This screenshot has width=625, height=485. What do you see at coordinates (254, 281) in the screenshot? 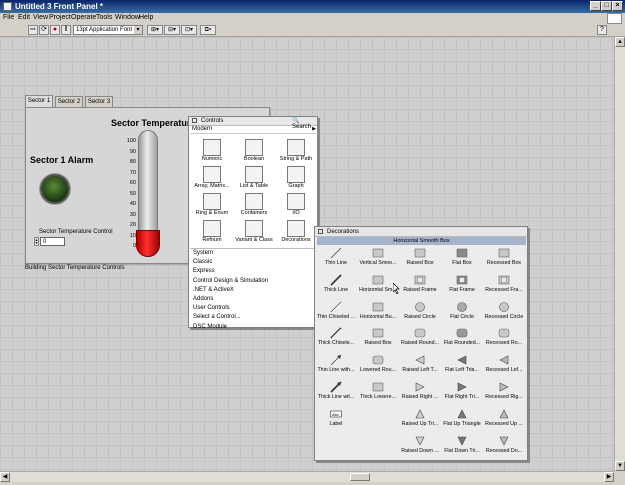
I see `palette-category-control-design: Control Design & Simulation` at bounding box center [254, 281].